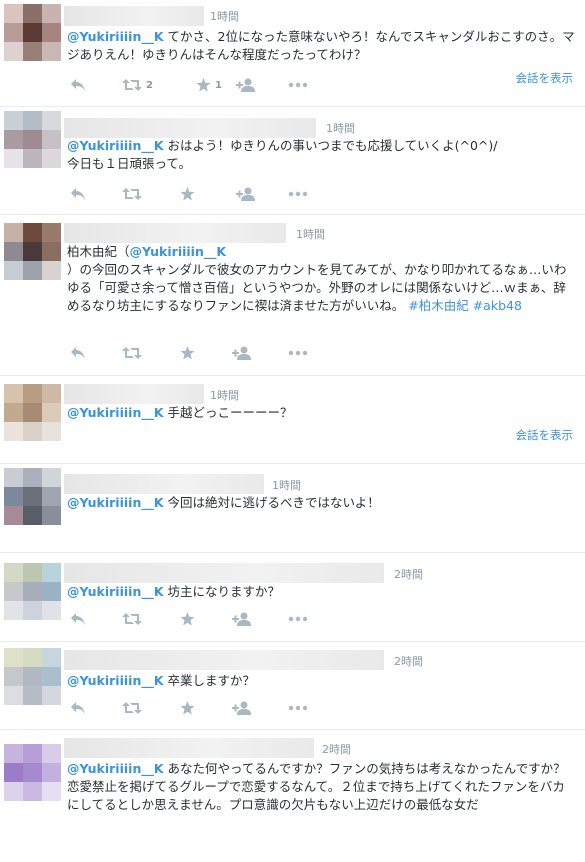 The height and width of the screenshot is (862, 585). What do you see at coordinates (209, 680) in the screenshot?
I see `tweet-body: 卒業しますか？` at bounding box center [209, 680].